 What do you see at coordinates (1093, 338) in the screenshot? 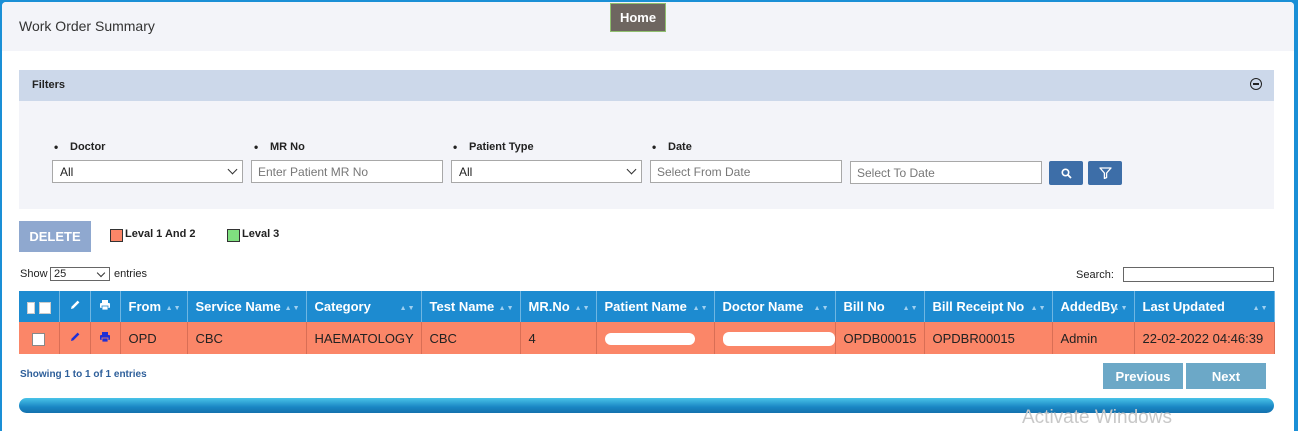
I see `cell-added-by: Admin` at bounding box center [1093, 338].